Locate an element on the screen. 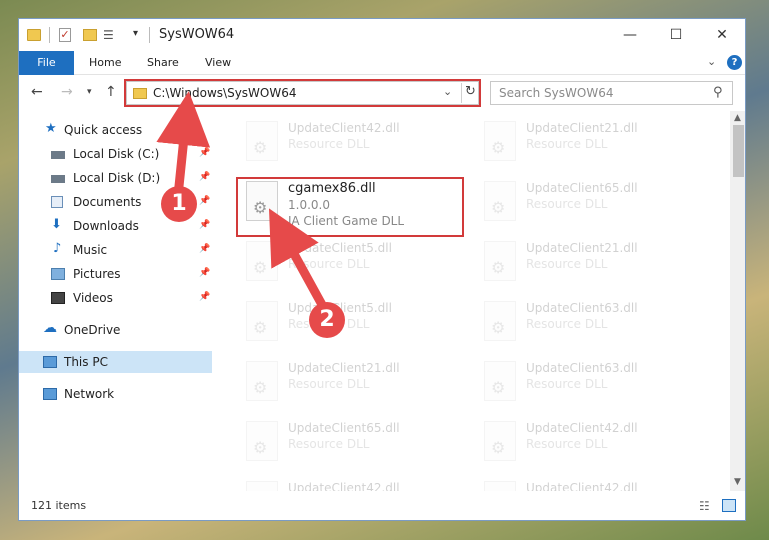 The height and width of the screenshot is (540, 769). cloud-icon: ☁ is located at coordinates (50, 328).